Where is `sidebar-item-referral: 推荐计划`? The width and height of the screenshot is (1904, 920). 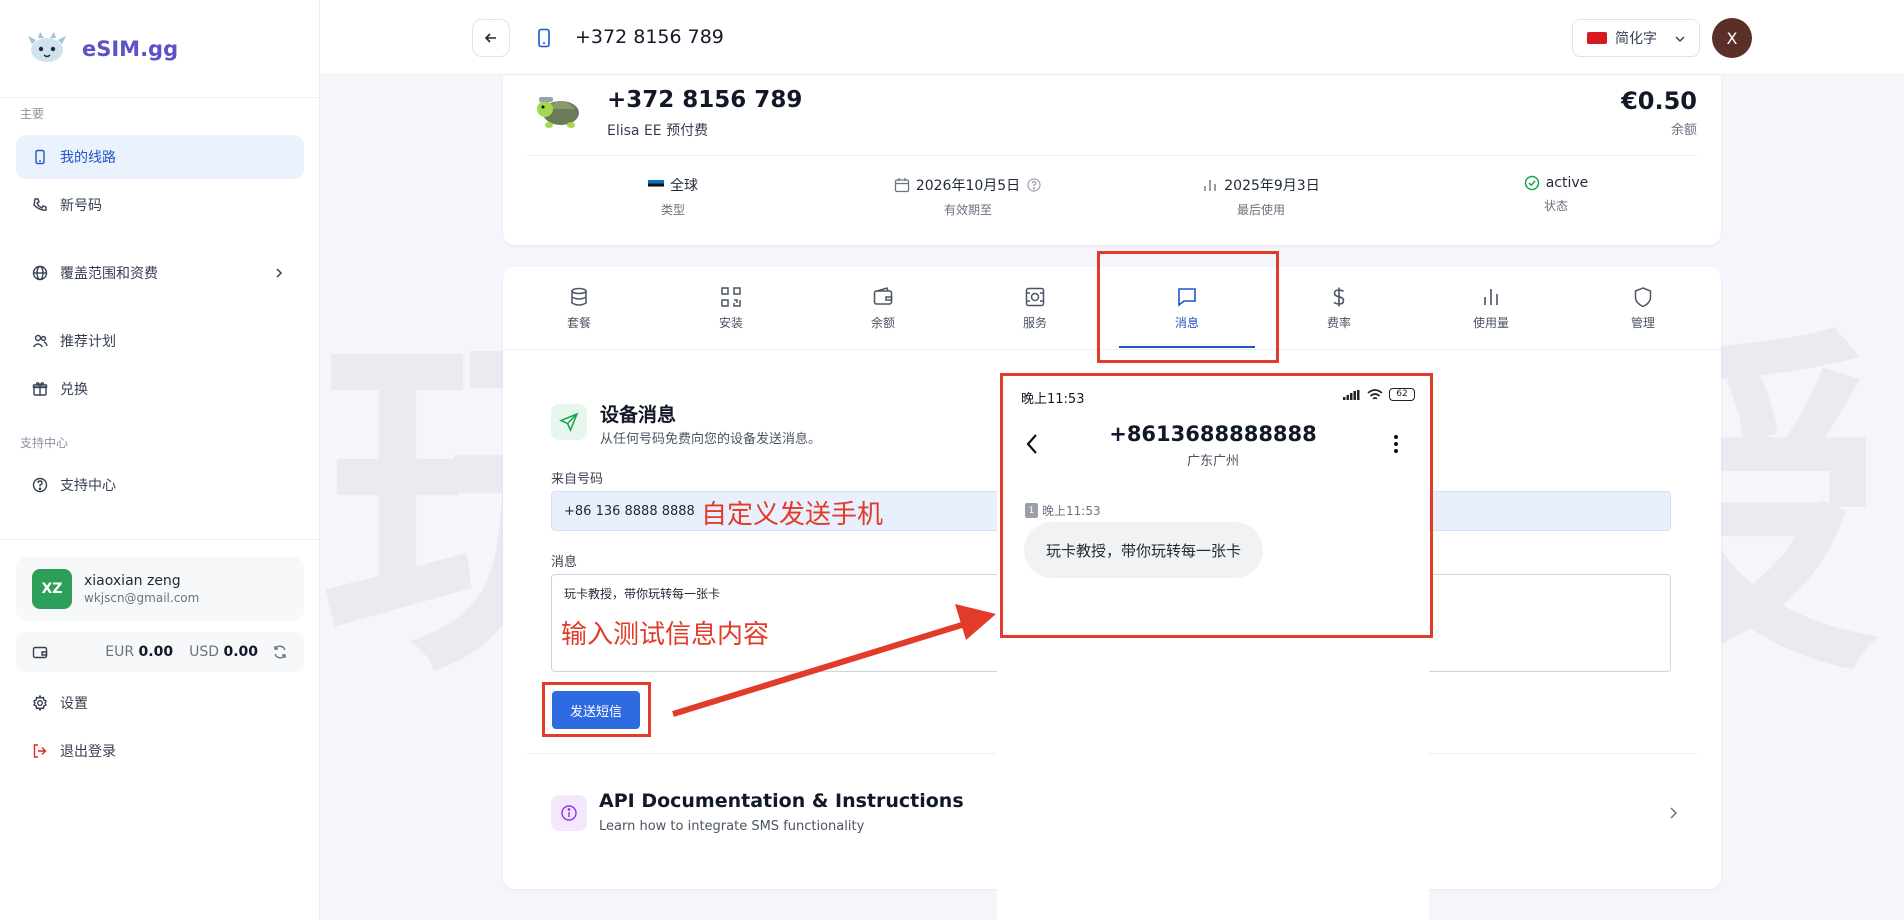
sidebar-item-referral: 推荐计划 is located at coordinates (160, 341).